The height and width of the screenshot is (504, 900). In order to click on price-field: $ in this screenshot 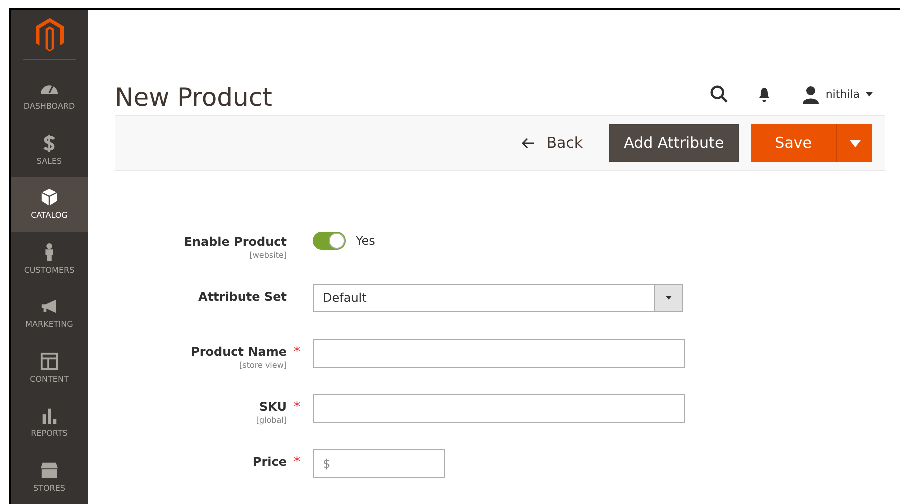, I will do `click(379, 463)`.